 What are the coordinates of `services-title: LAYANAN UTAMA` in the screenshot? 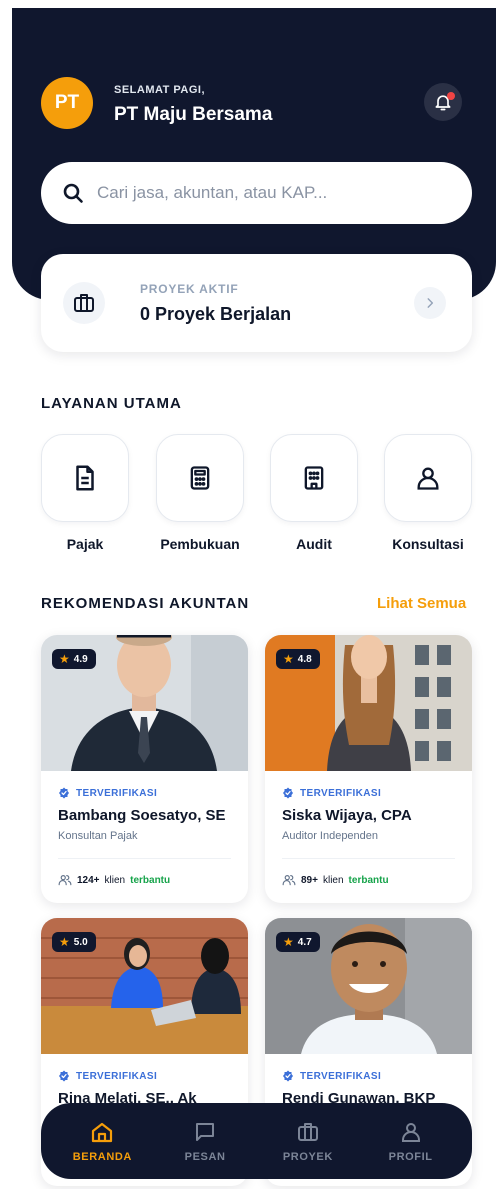 It's located at (111, 403).